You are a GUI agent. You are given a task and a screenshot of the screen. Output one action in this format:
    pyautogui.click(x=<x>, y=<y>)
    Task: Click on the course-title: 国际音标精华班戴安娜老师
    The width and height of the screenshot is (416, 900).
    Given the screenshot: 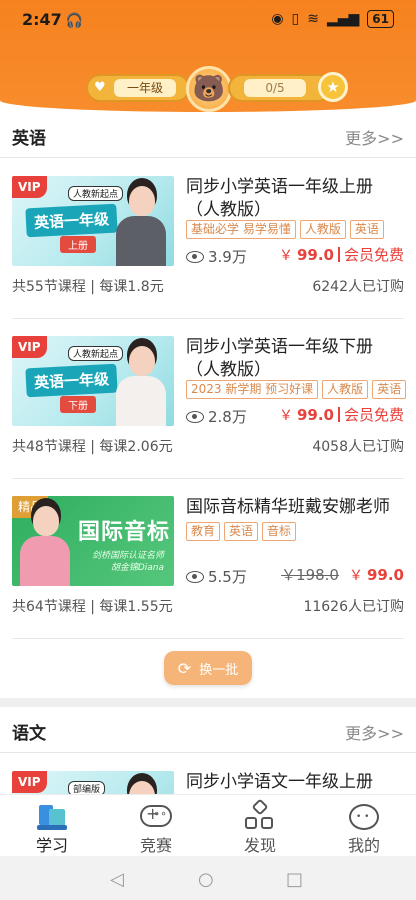 What is the action you would take?
    pyautogui.click(x=296, y=507)
    